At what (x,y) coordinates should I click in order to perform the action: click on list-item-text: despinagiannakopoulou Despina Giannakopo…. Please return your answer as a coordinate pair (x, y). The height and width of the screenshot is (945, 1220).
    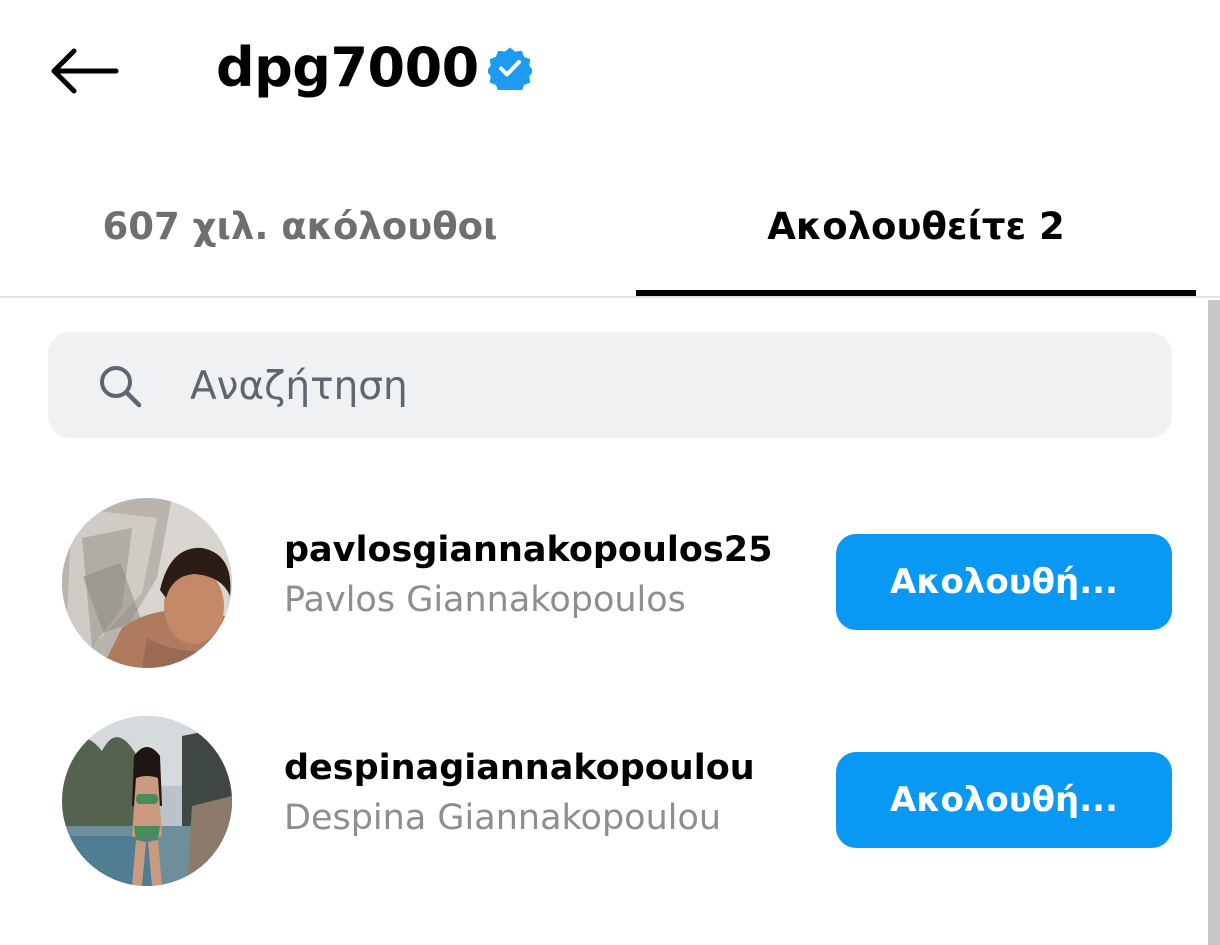
    Looking at the image, I should click on (549, 794).